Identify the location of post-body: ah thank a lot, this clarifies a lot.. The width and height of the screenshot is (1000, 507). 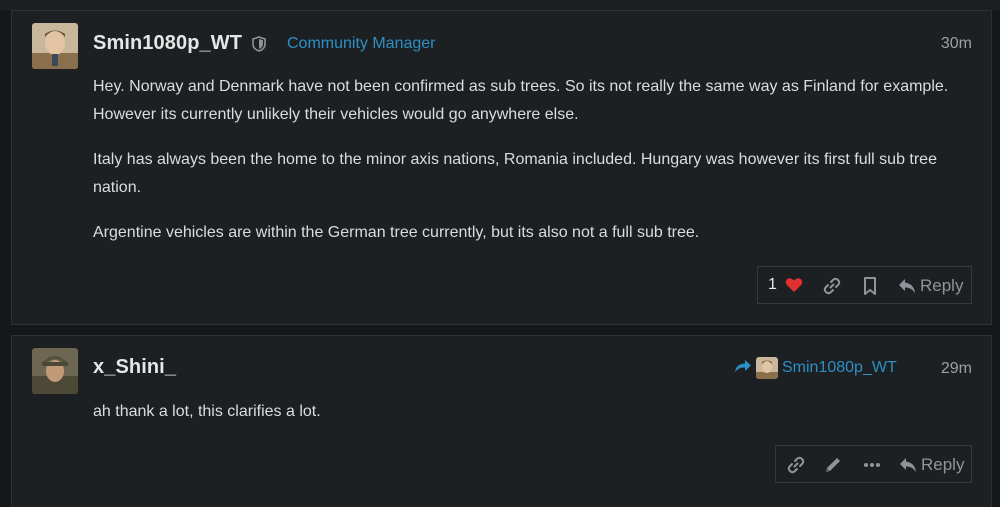
(533, 420).